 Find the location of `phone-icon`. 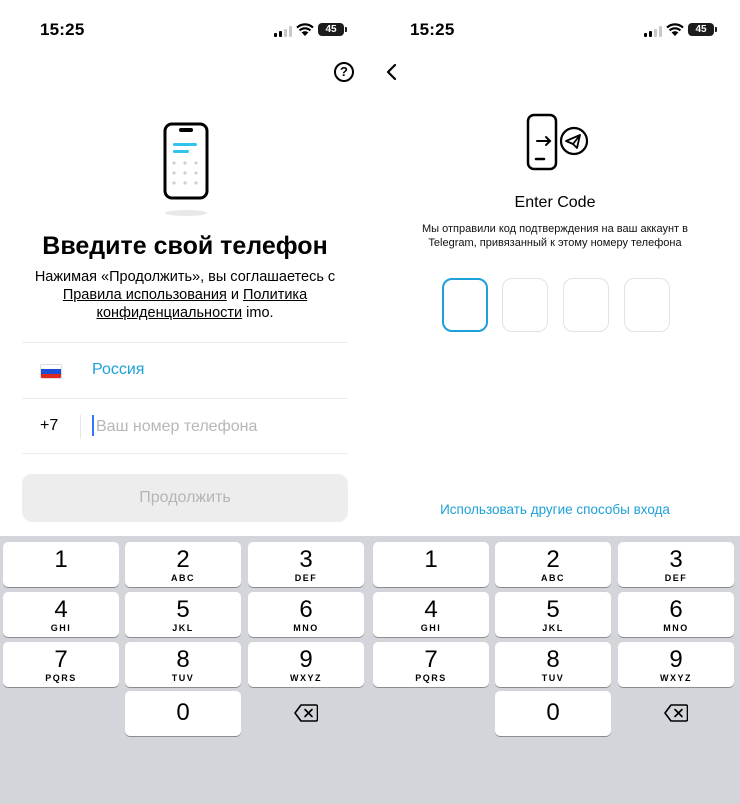

phone-icon is located at coordinates (186, 169).